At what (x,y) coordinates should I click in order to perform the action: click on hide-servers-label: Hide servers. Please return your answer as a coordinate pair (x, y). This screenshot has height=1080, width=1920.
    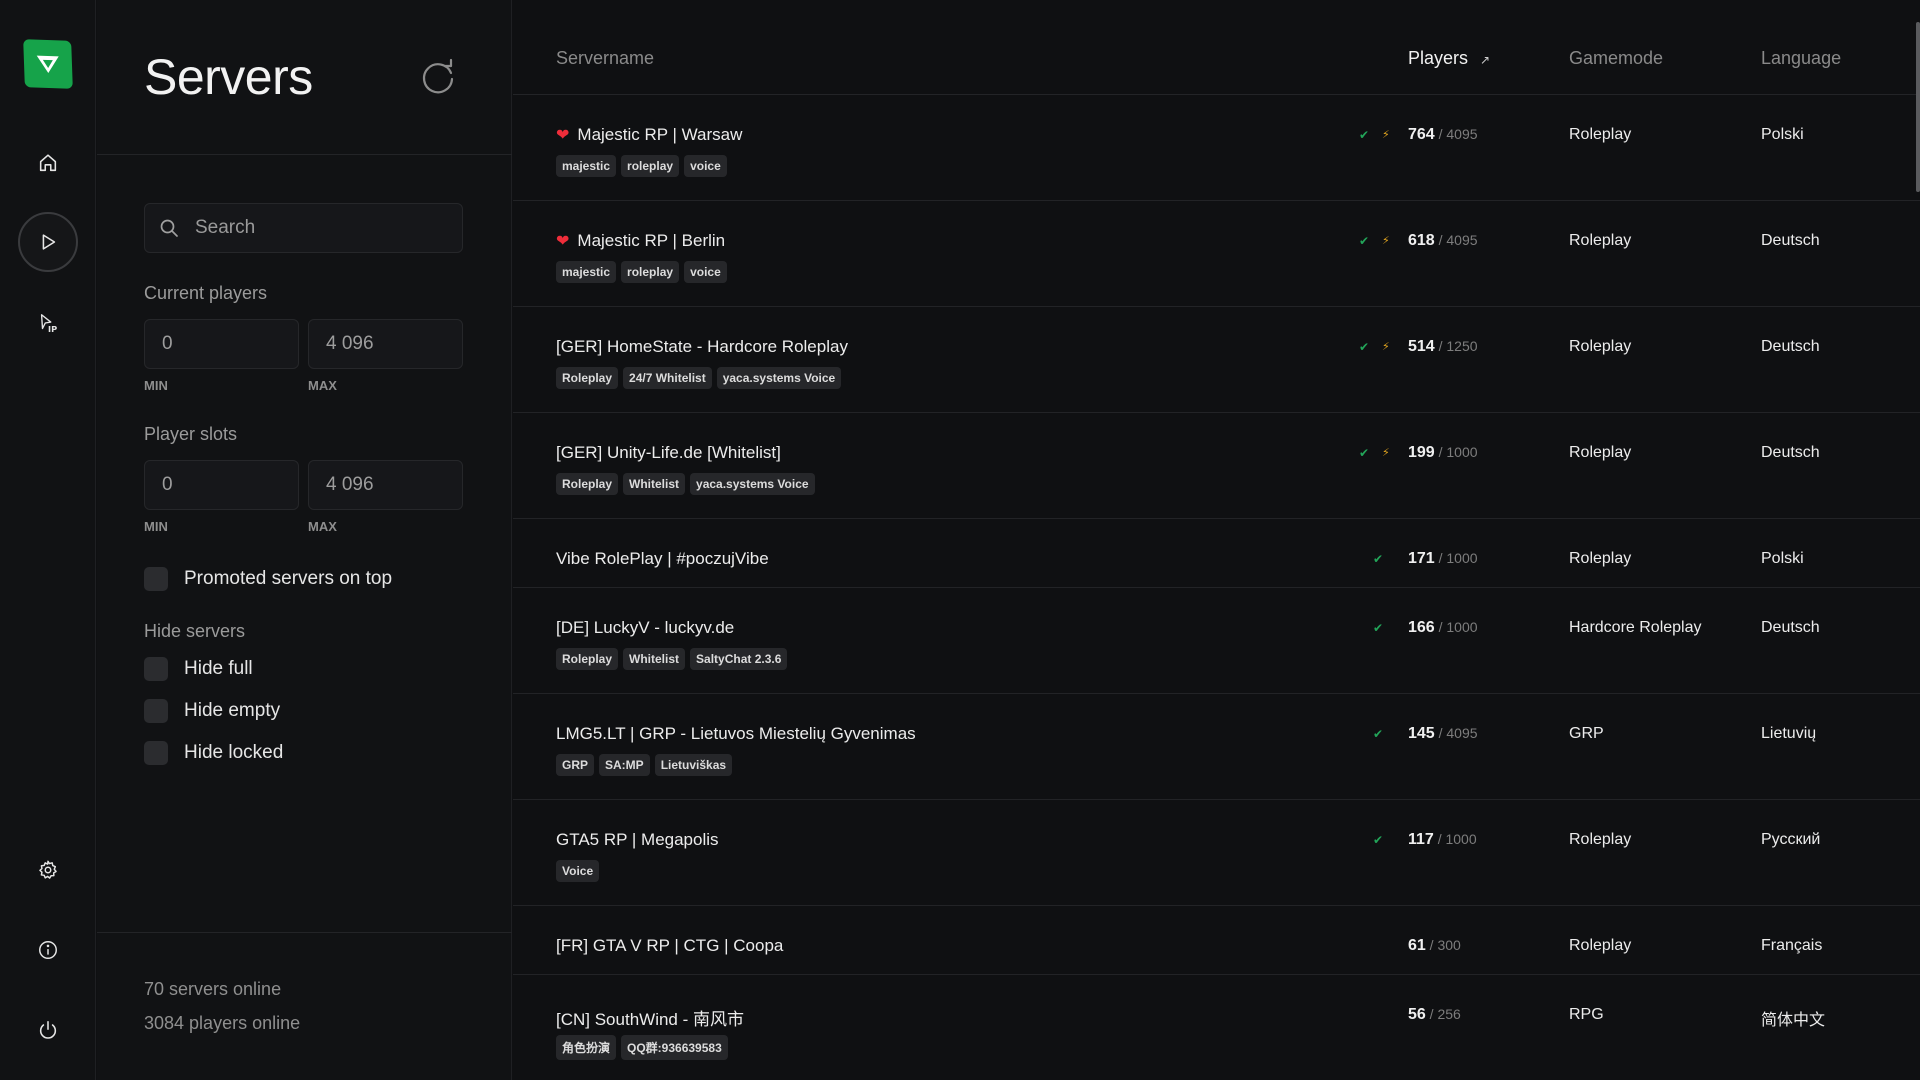
    Looking at the image, I should click on (195, 631).